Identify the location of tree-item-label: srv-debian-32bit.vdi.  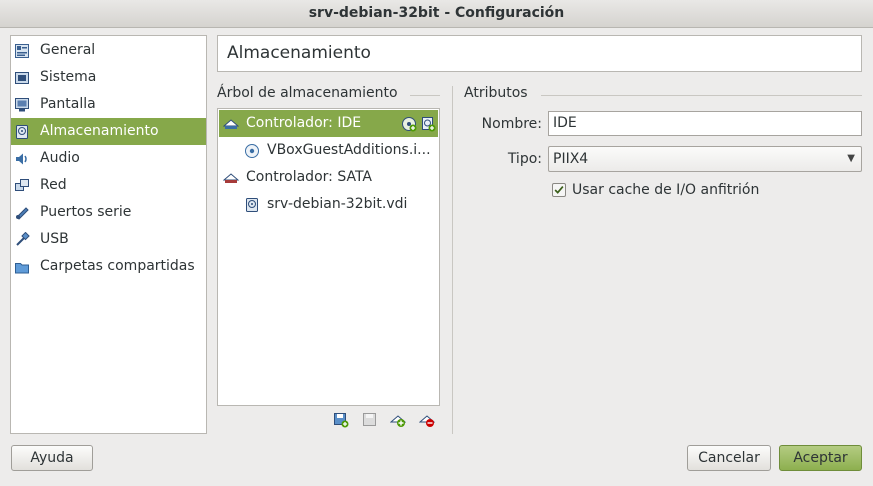
(337, 204).